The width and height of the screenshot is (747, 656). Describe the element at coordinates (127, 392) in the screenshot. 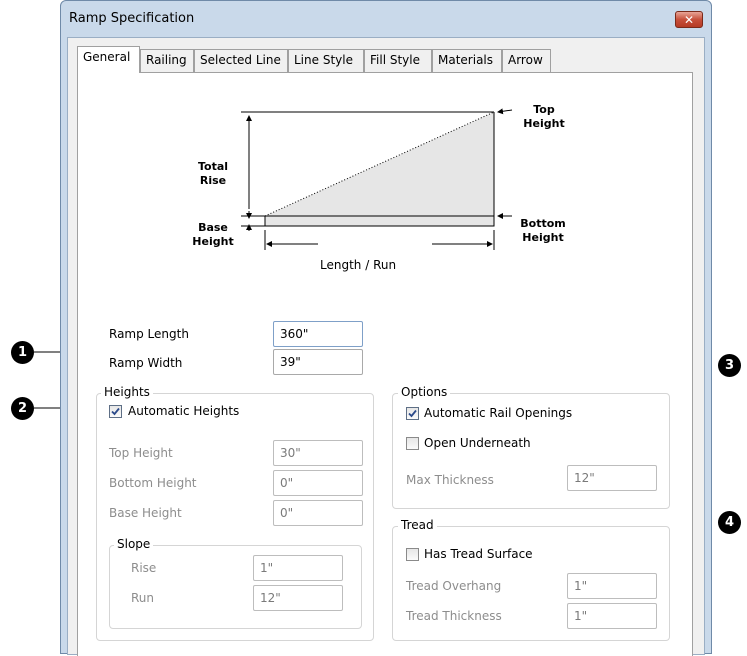

I see `heights-group-title: Heights` at that location.